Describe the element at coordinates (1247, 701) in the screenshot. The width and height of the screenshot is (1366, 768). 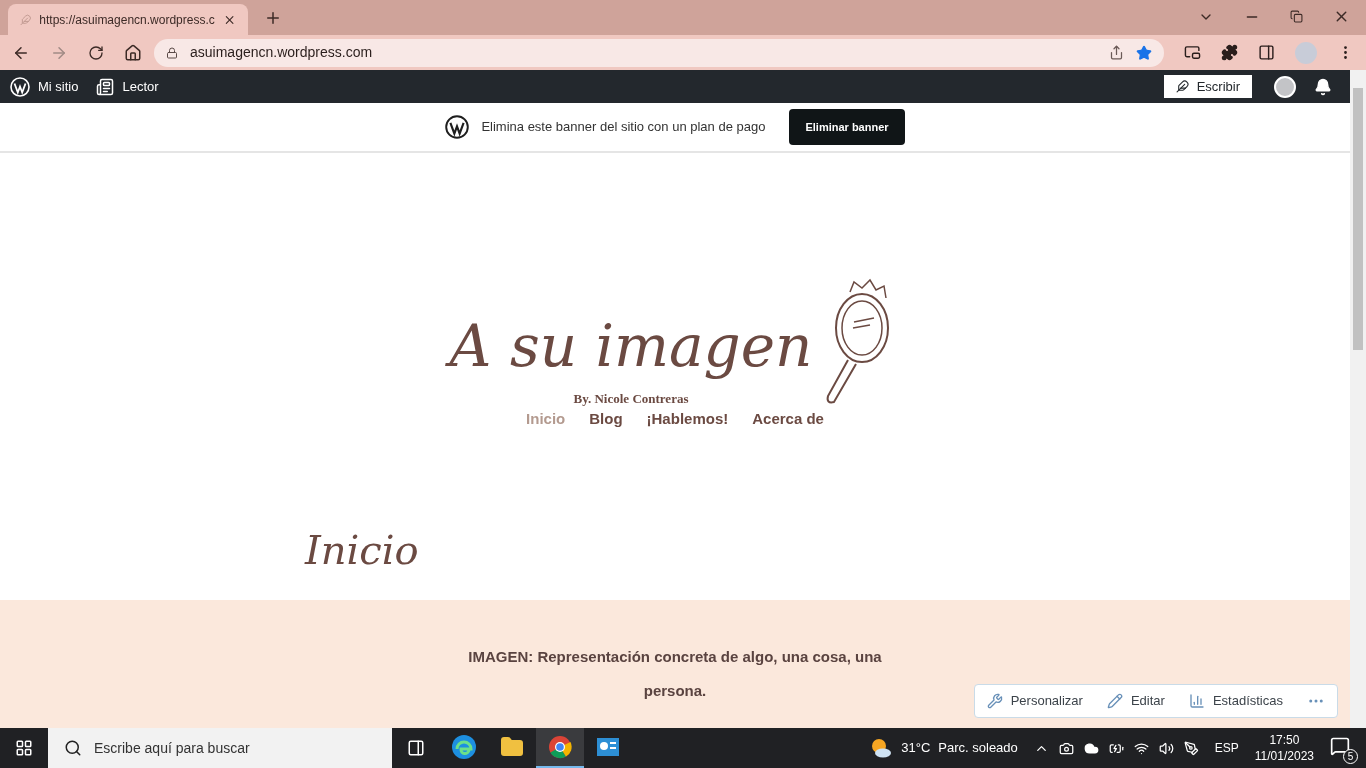
I see `action-link: Estadísticas` at that location.